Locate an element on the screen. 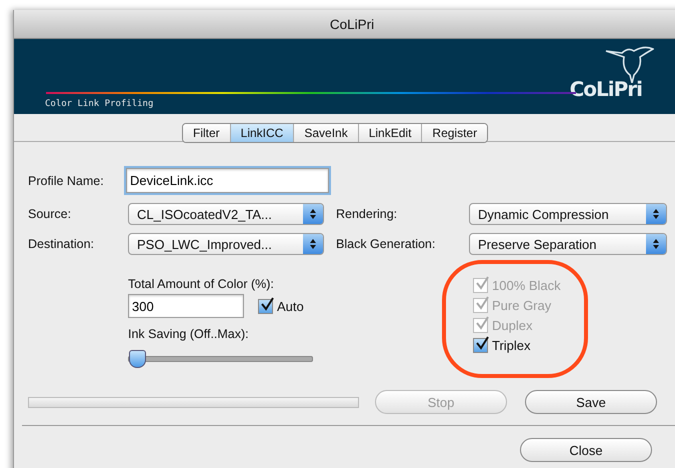 This screenshot has width=675, height=468. field-label: Source: is located at coordinates (50, 214).